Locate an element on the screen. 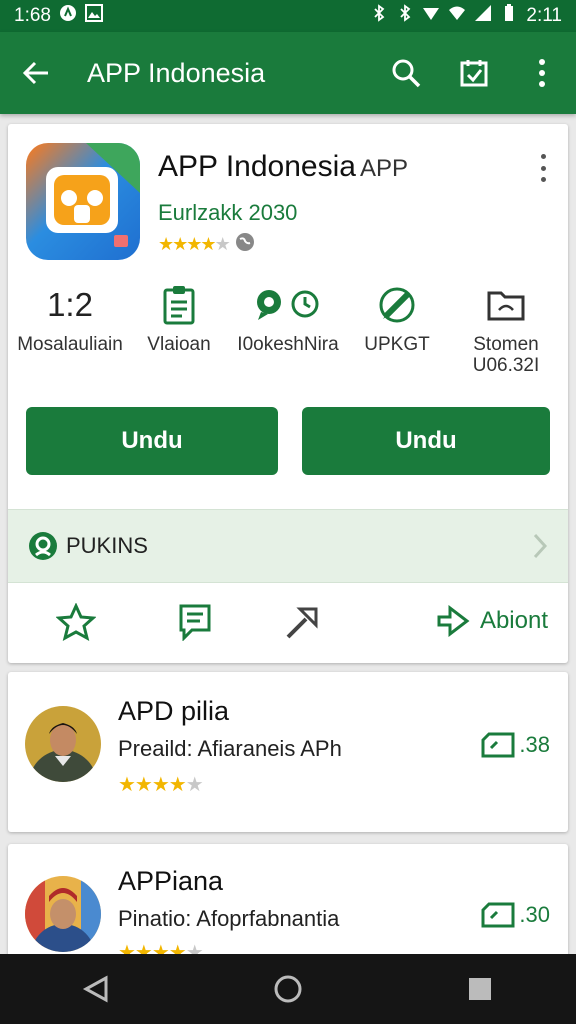 This screenshot has height=1024, width=576. app-title-suffix: APP is located at coordinates (383, 168).